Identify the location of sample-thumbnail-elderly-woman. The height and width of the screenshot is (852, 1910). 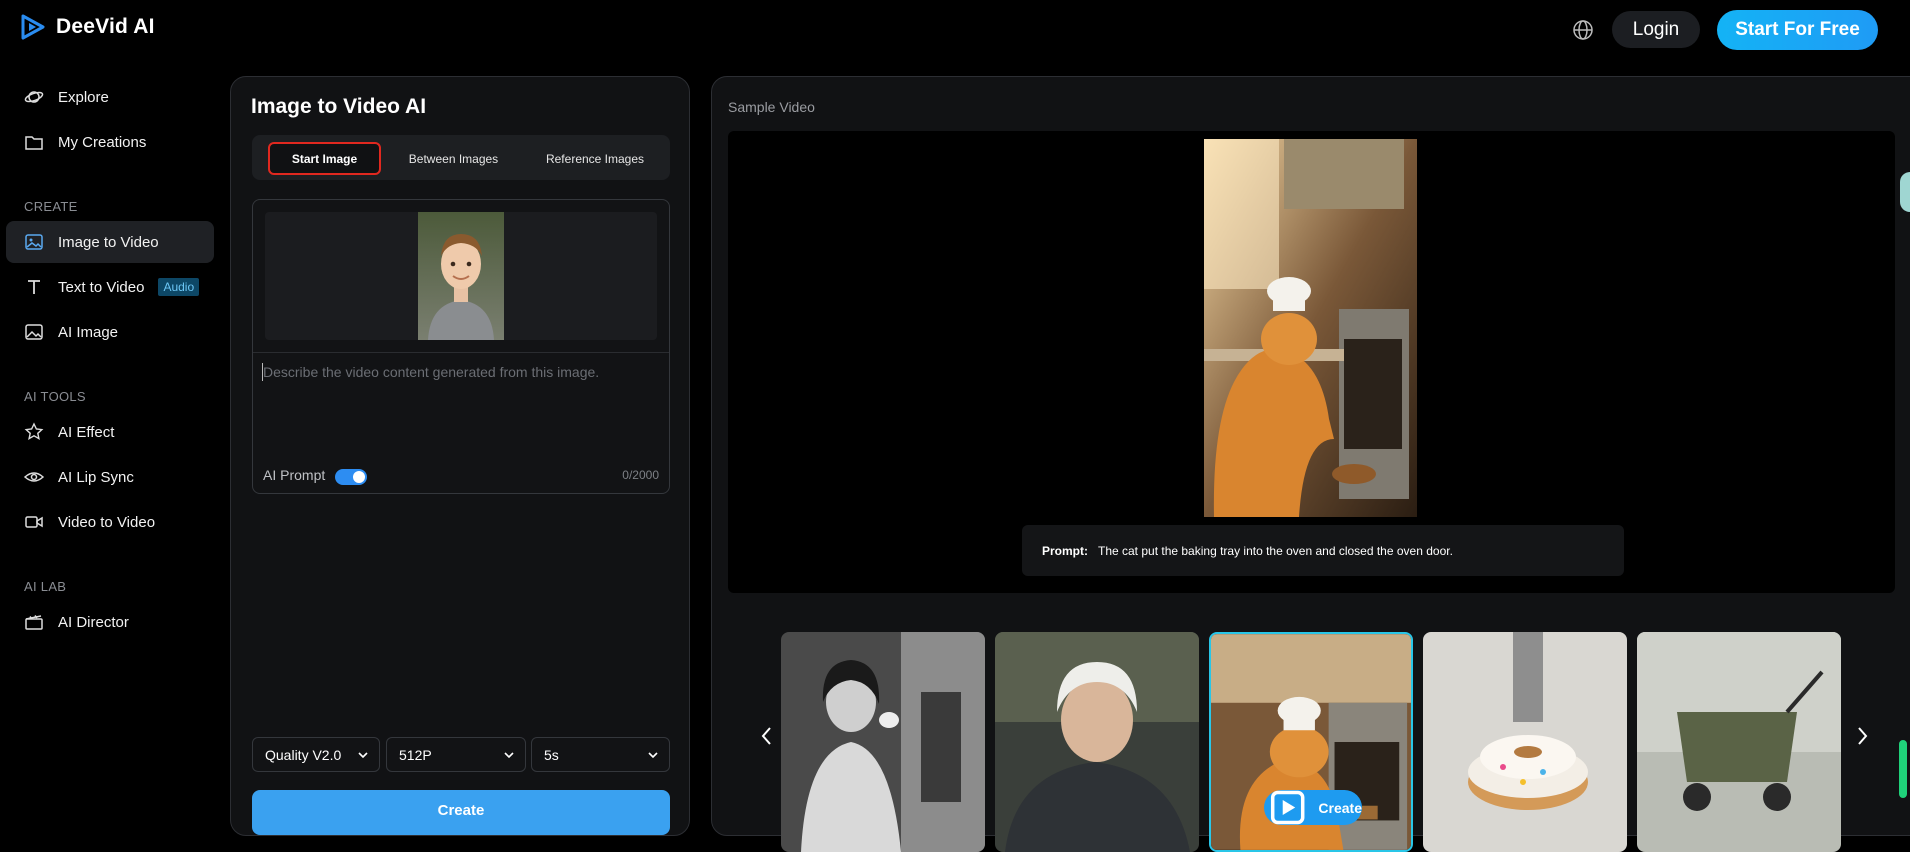
(1097, 742).